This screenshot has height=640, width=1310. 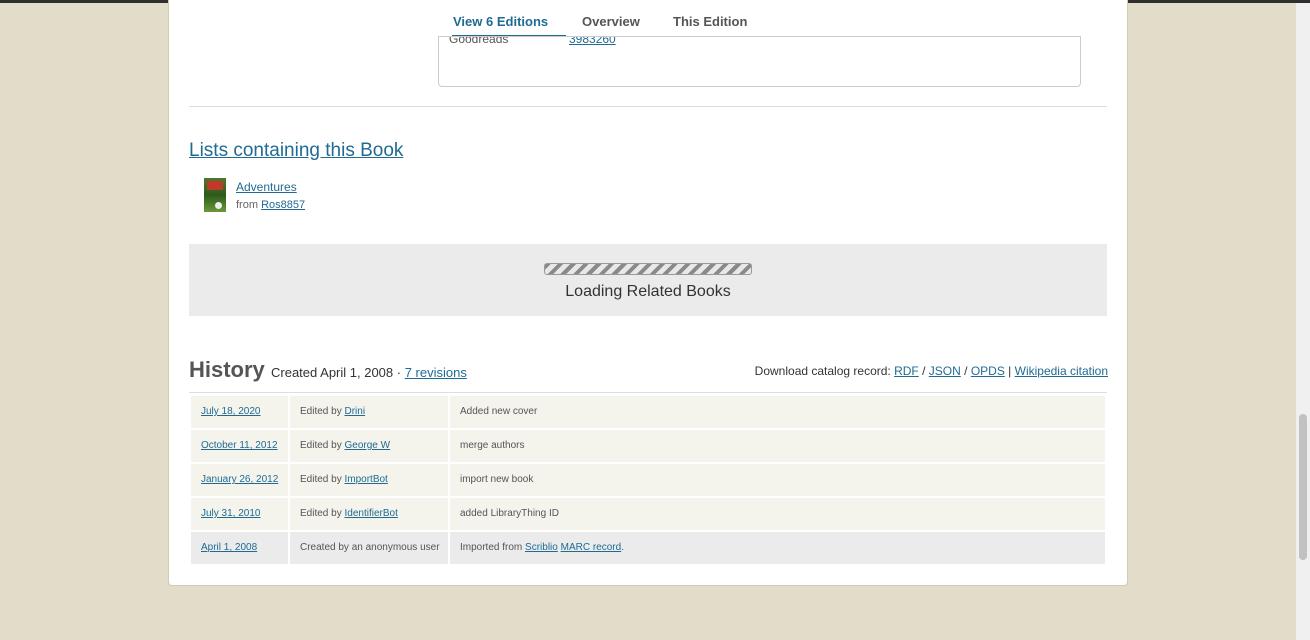 I want to click on list-item-name: Adventures, so click(x=266, y=187).